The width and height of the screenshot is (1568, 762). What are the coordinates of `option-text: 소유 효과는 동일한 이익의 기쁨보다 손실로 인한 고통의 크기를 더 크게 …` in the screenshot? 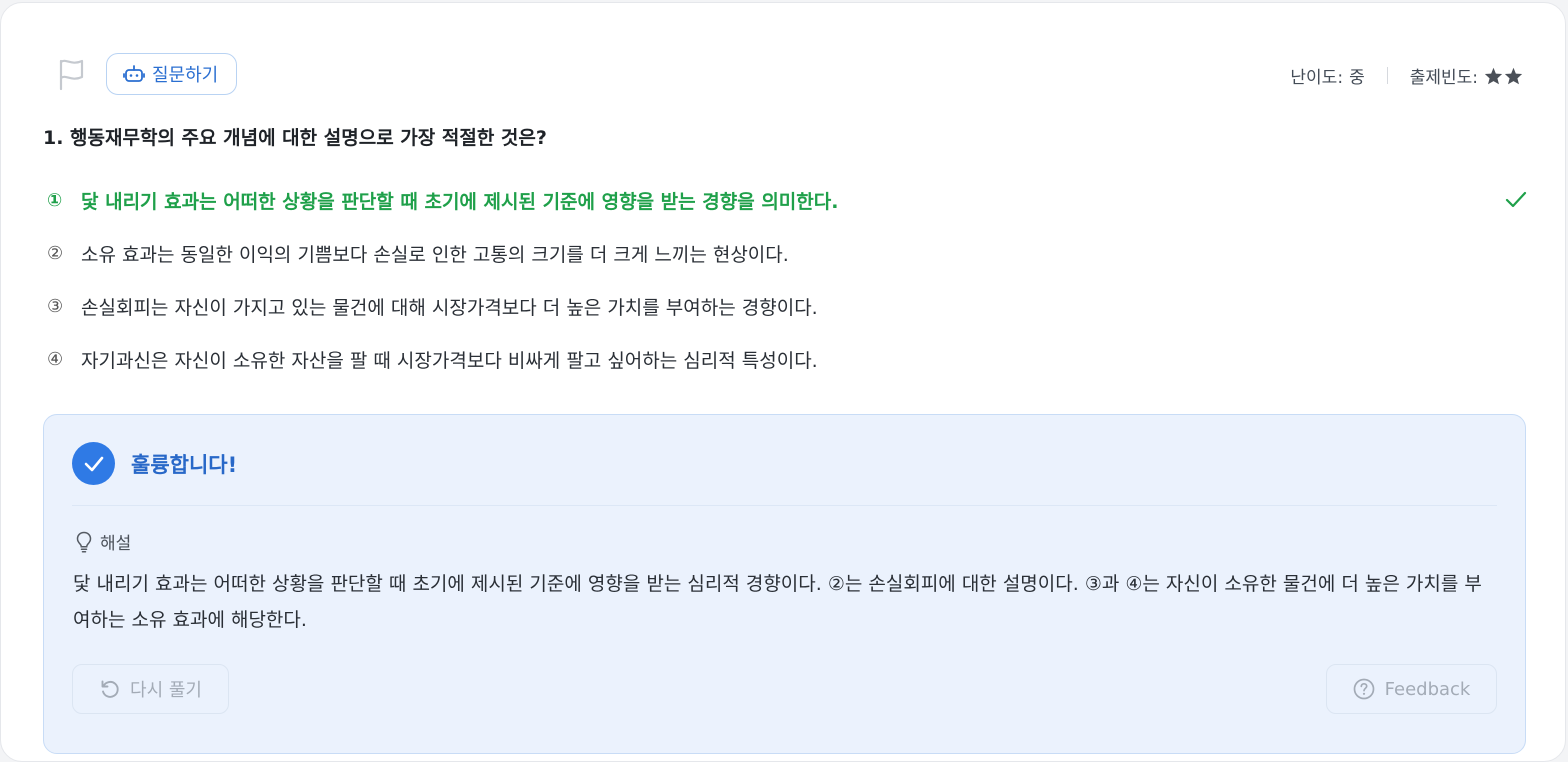 It's located at (435, 254).